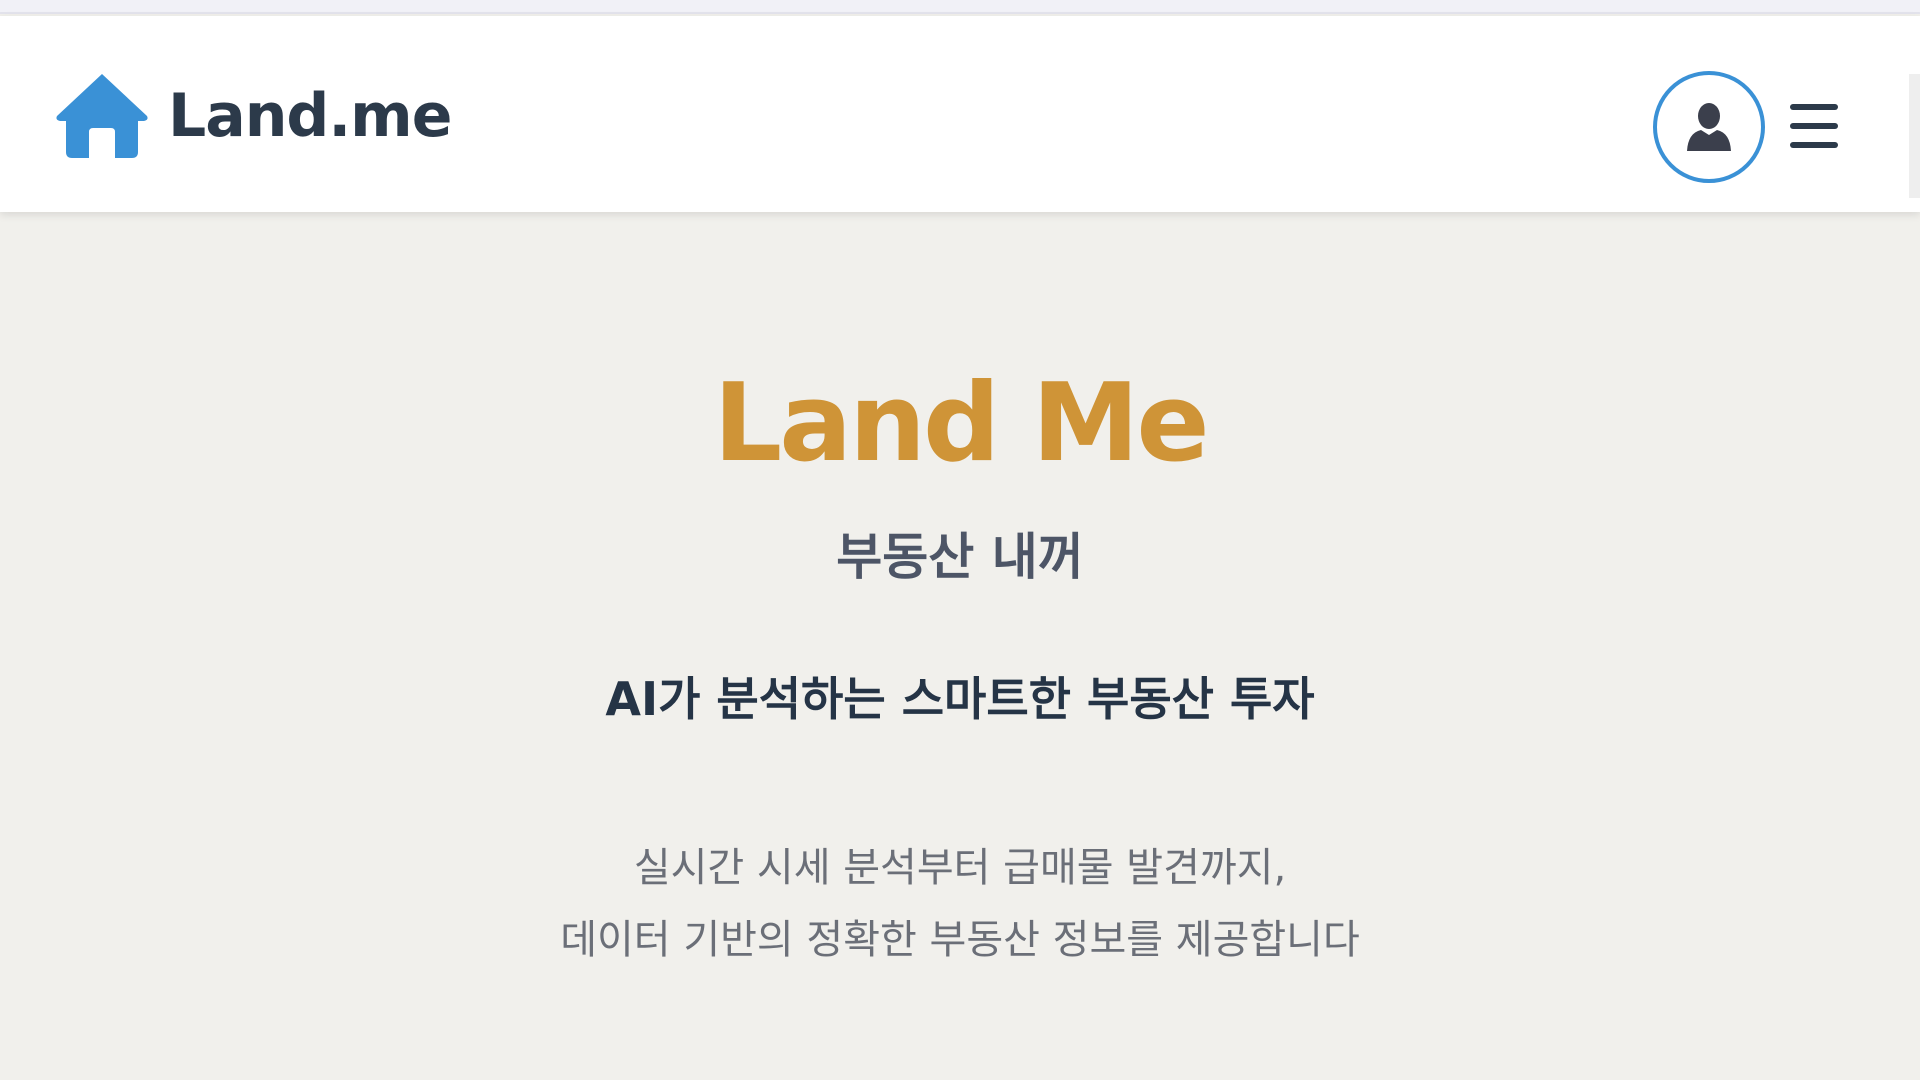 The height and width of the screenshot is (1080, 1920). What do you see at coordinates (960, 940) in the screenshot?
I see `hero-description-line-2: 데이터 기반의 정확한 부동산 정보를 제공합니다` at bounding box center [960, 940].